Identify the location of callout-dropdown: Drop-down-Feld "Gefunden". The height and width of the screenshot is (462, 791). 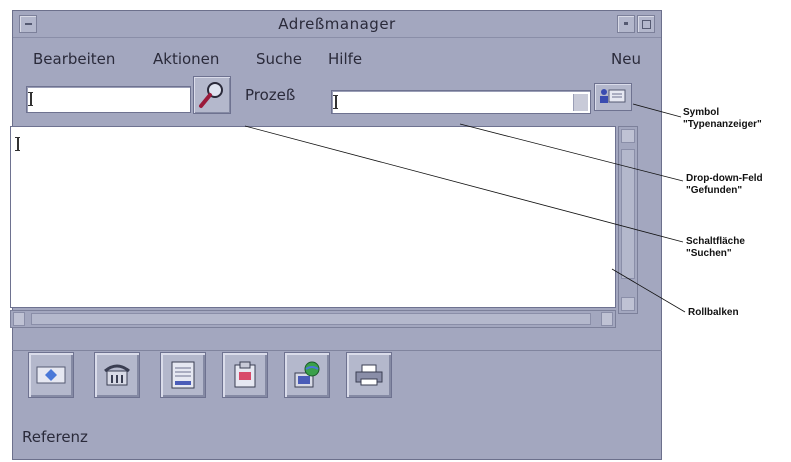
(724, 185).